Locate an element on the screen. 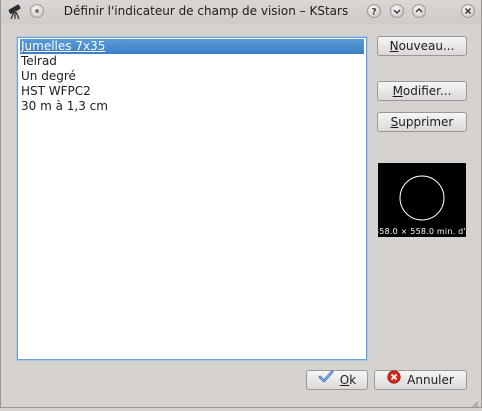 The image size is (482, 411). ok-button-mnemonic: O is located at coordinates (344, 380).